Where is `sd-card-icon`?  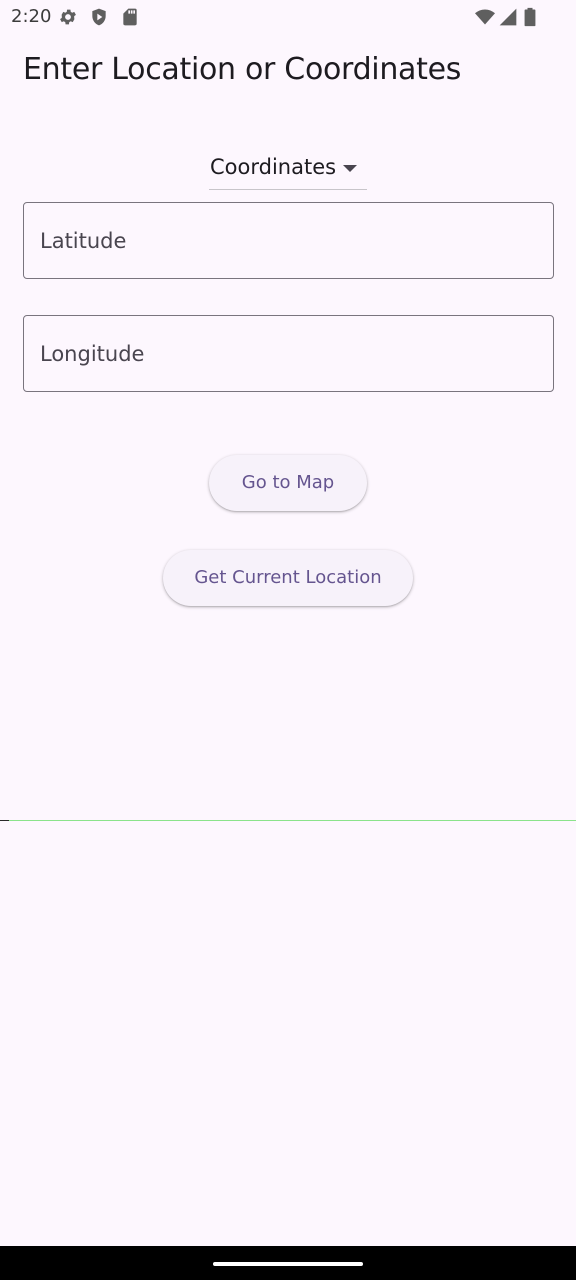
sd-card-icon is located at coordinates (130, 17).